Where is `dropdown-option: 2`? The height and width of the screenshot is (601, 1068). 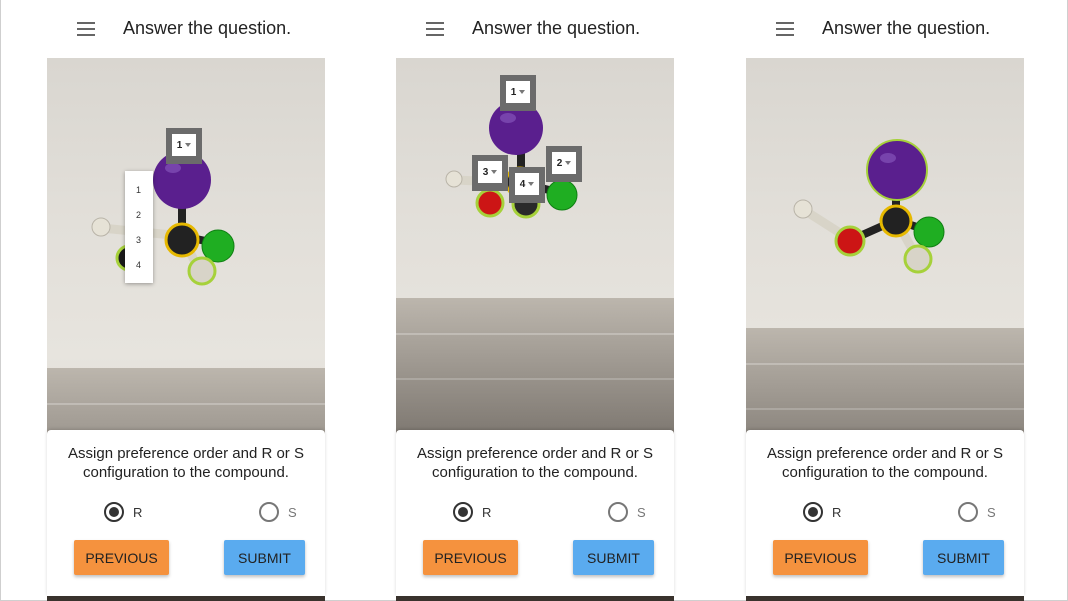
dropdown-option: 2 is located at coordinates (139, 214).